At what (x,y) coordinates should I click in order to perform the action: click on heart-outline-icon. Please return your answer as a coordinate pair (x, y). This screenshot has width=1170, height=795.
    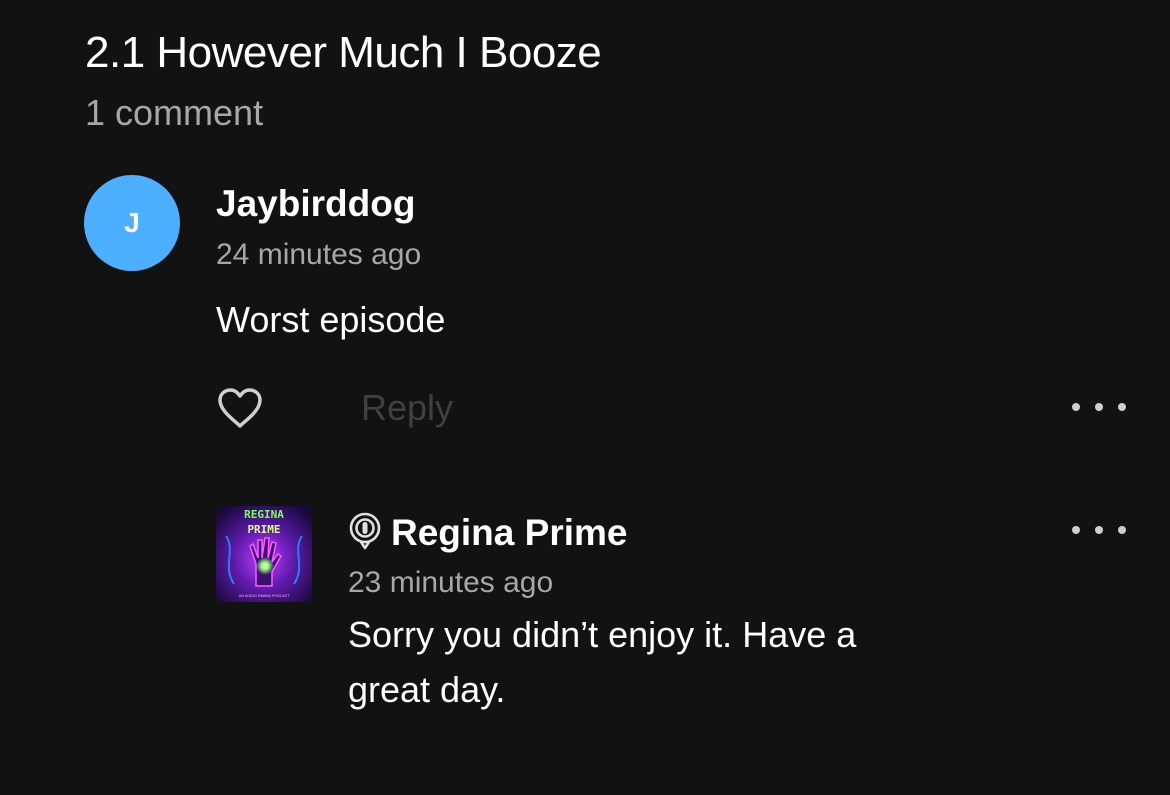
    Looking at the image, I should click on (240, 408).